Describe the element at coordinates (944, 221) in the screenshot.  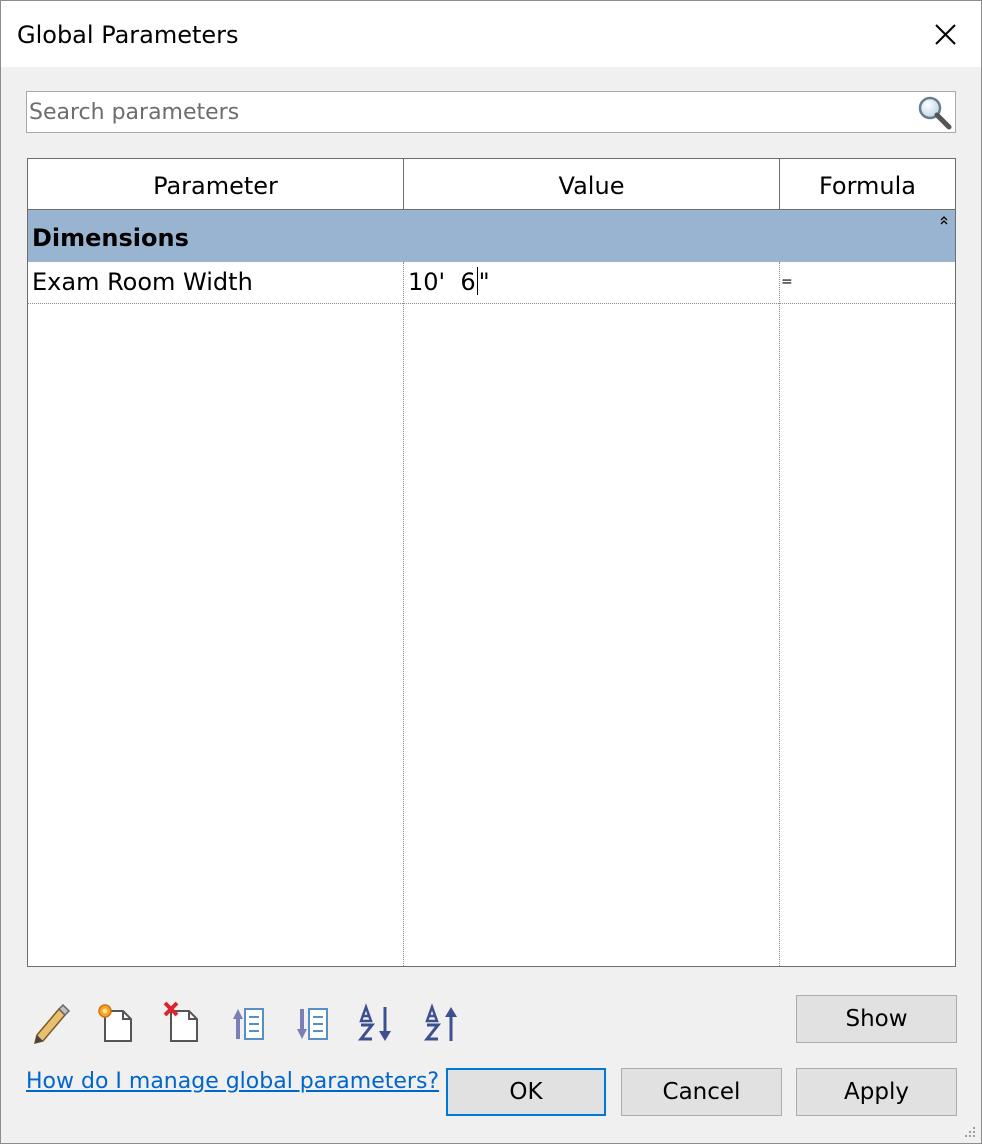
I see `collapse-icon` at that location.